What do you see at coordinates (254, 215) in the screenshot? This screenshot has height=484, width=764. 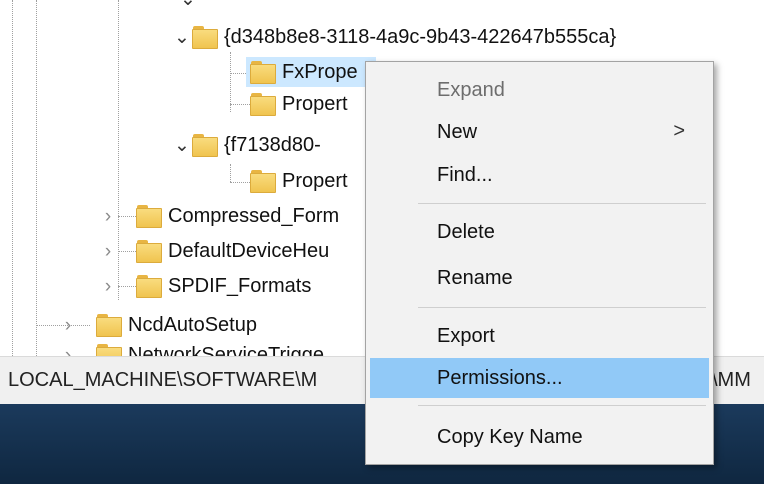 I see `tree-node-label: Compressed_Form` at bounding box center [254, 215].